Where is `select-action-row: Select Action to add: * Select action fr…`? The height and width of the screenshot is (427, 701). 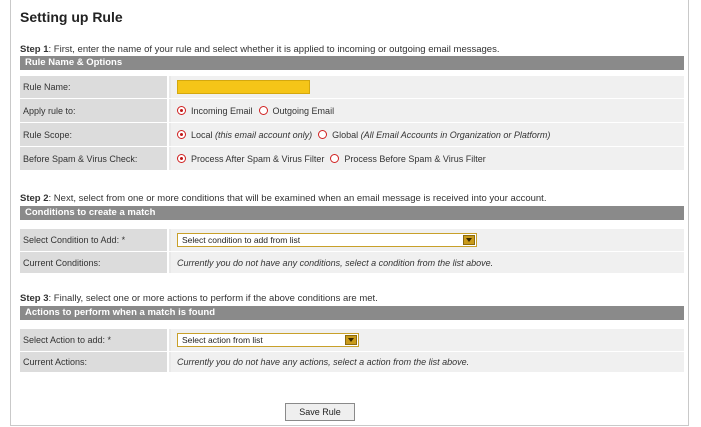 select-action-row: Select Action to add: * Select action fr… is located at coordinates (352, 340).